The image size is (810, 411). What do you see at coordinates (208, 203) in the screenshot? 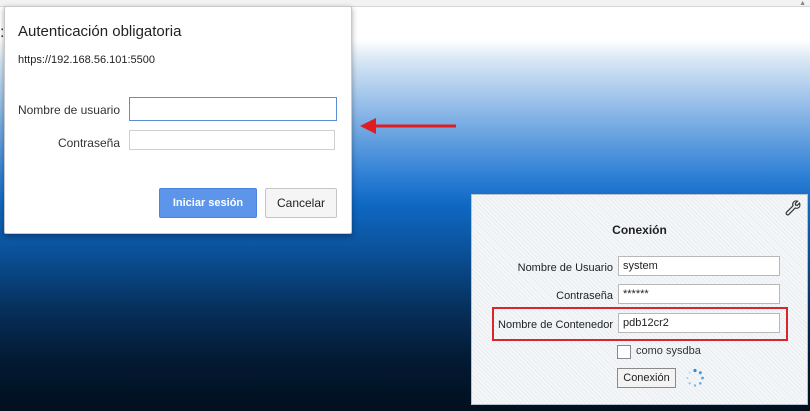
I see `login-button: Iniciar sesión` at bounding box center [208, 203].